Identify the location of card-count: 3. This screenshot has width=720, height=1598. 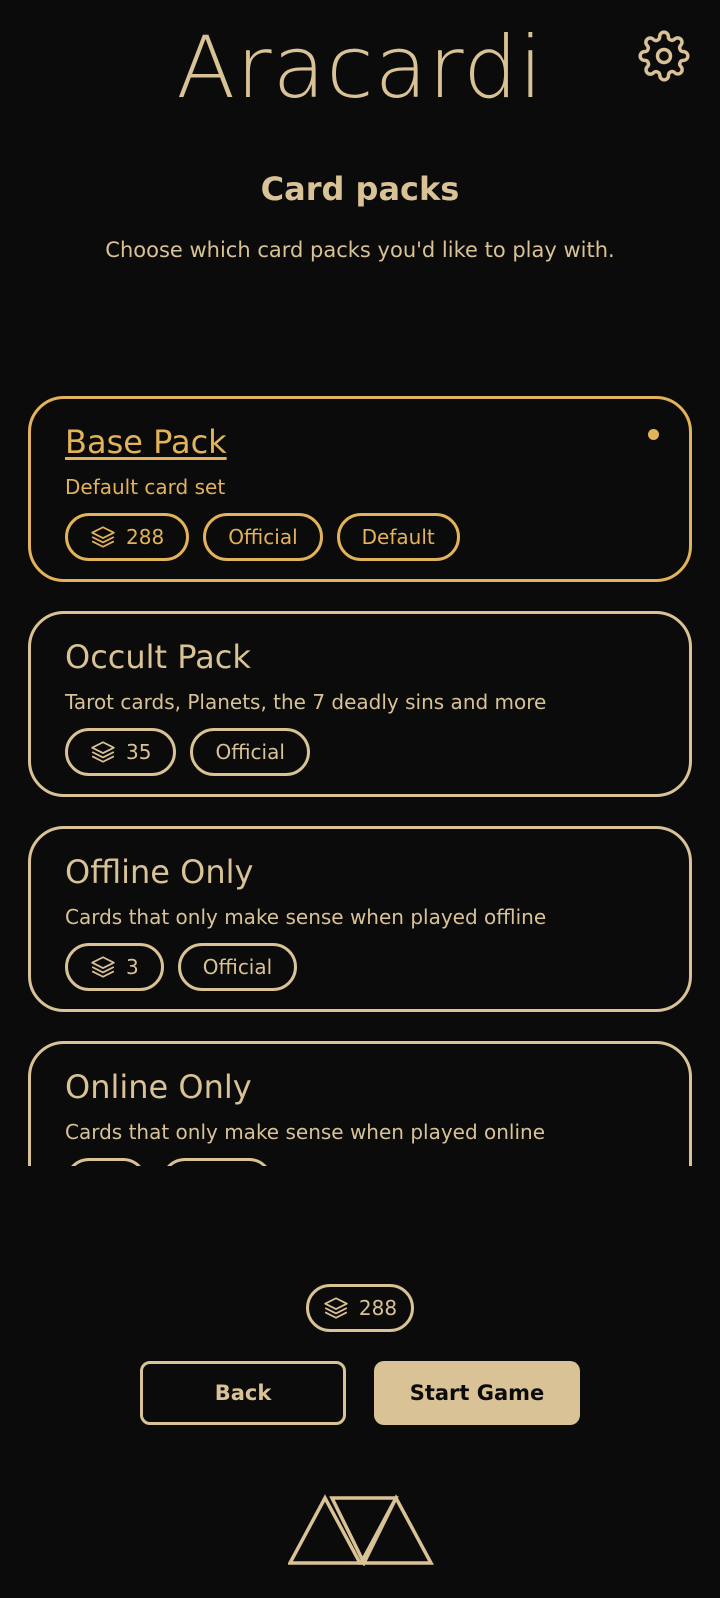
(132, 967).